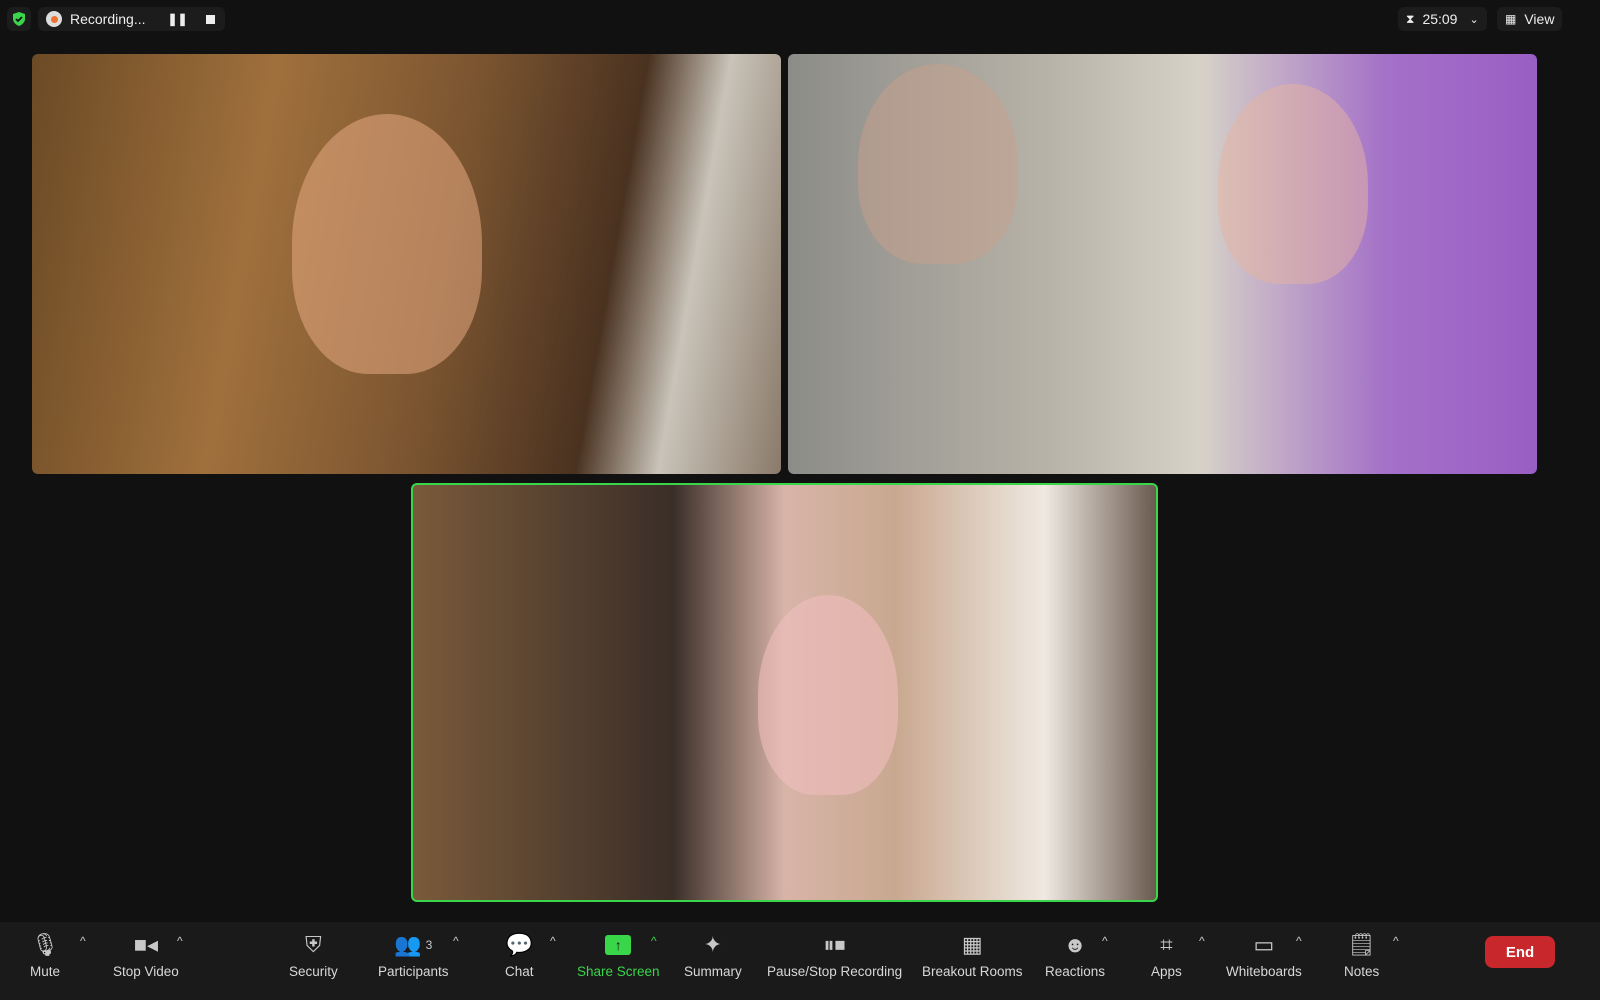  I want to click on reactions-button: ☻ Reactions, so click(1075, 954).